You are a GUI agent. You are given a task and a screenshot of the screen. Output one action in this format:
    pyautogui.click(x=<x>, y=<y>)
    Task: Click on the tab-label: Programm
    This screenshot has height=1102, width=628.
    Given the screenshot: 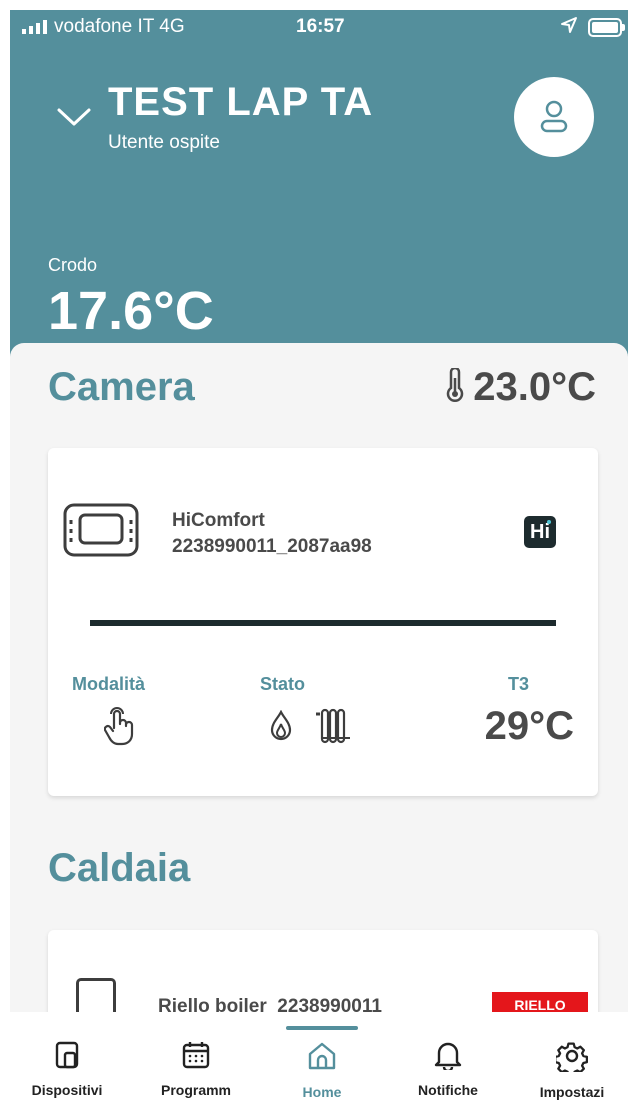 What is the action you would take?
    pyautogui.click(x=196, y=1090)
    